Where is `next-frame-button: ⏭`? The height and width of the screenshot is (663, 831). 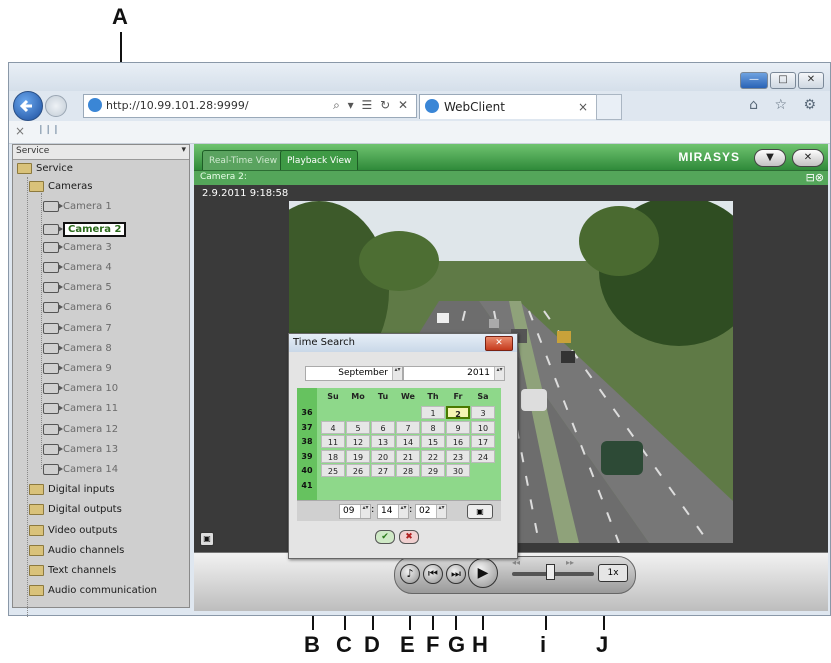 next-frame-button: ⏭ is located at coordinates (456, 574).